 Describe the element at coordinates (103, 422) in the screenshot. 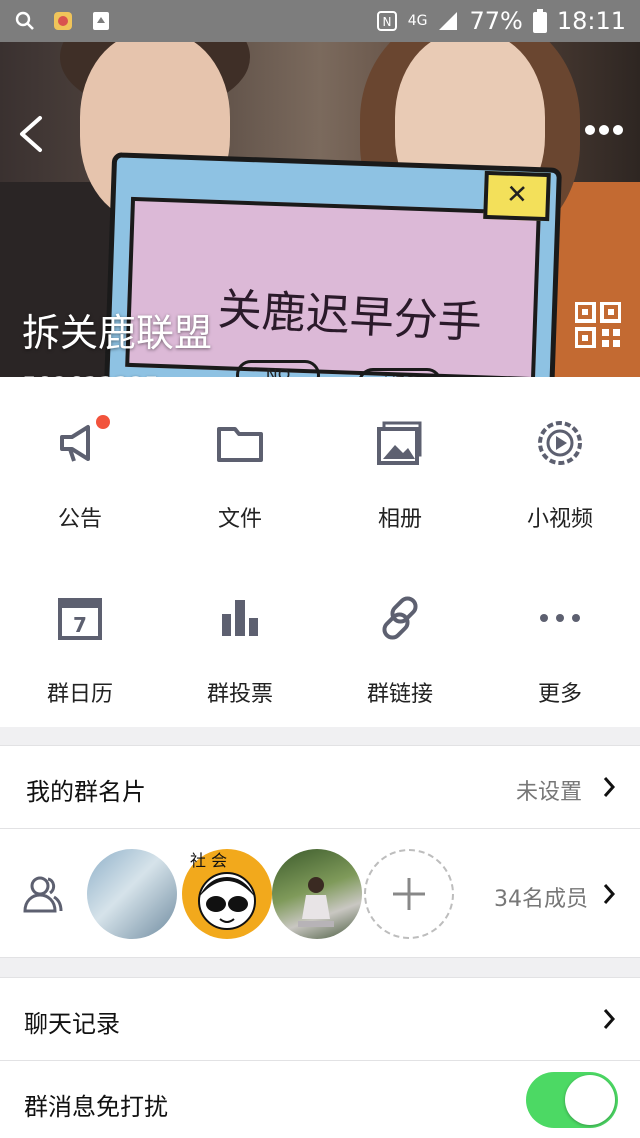

I see `new-badge` at that location.